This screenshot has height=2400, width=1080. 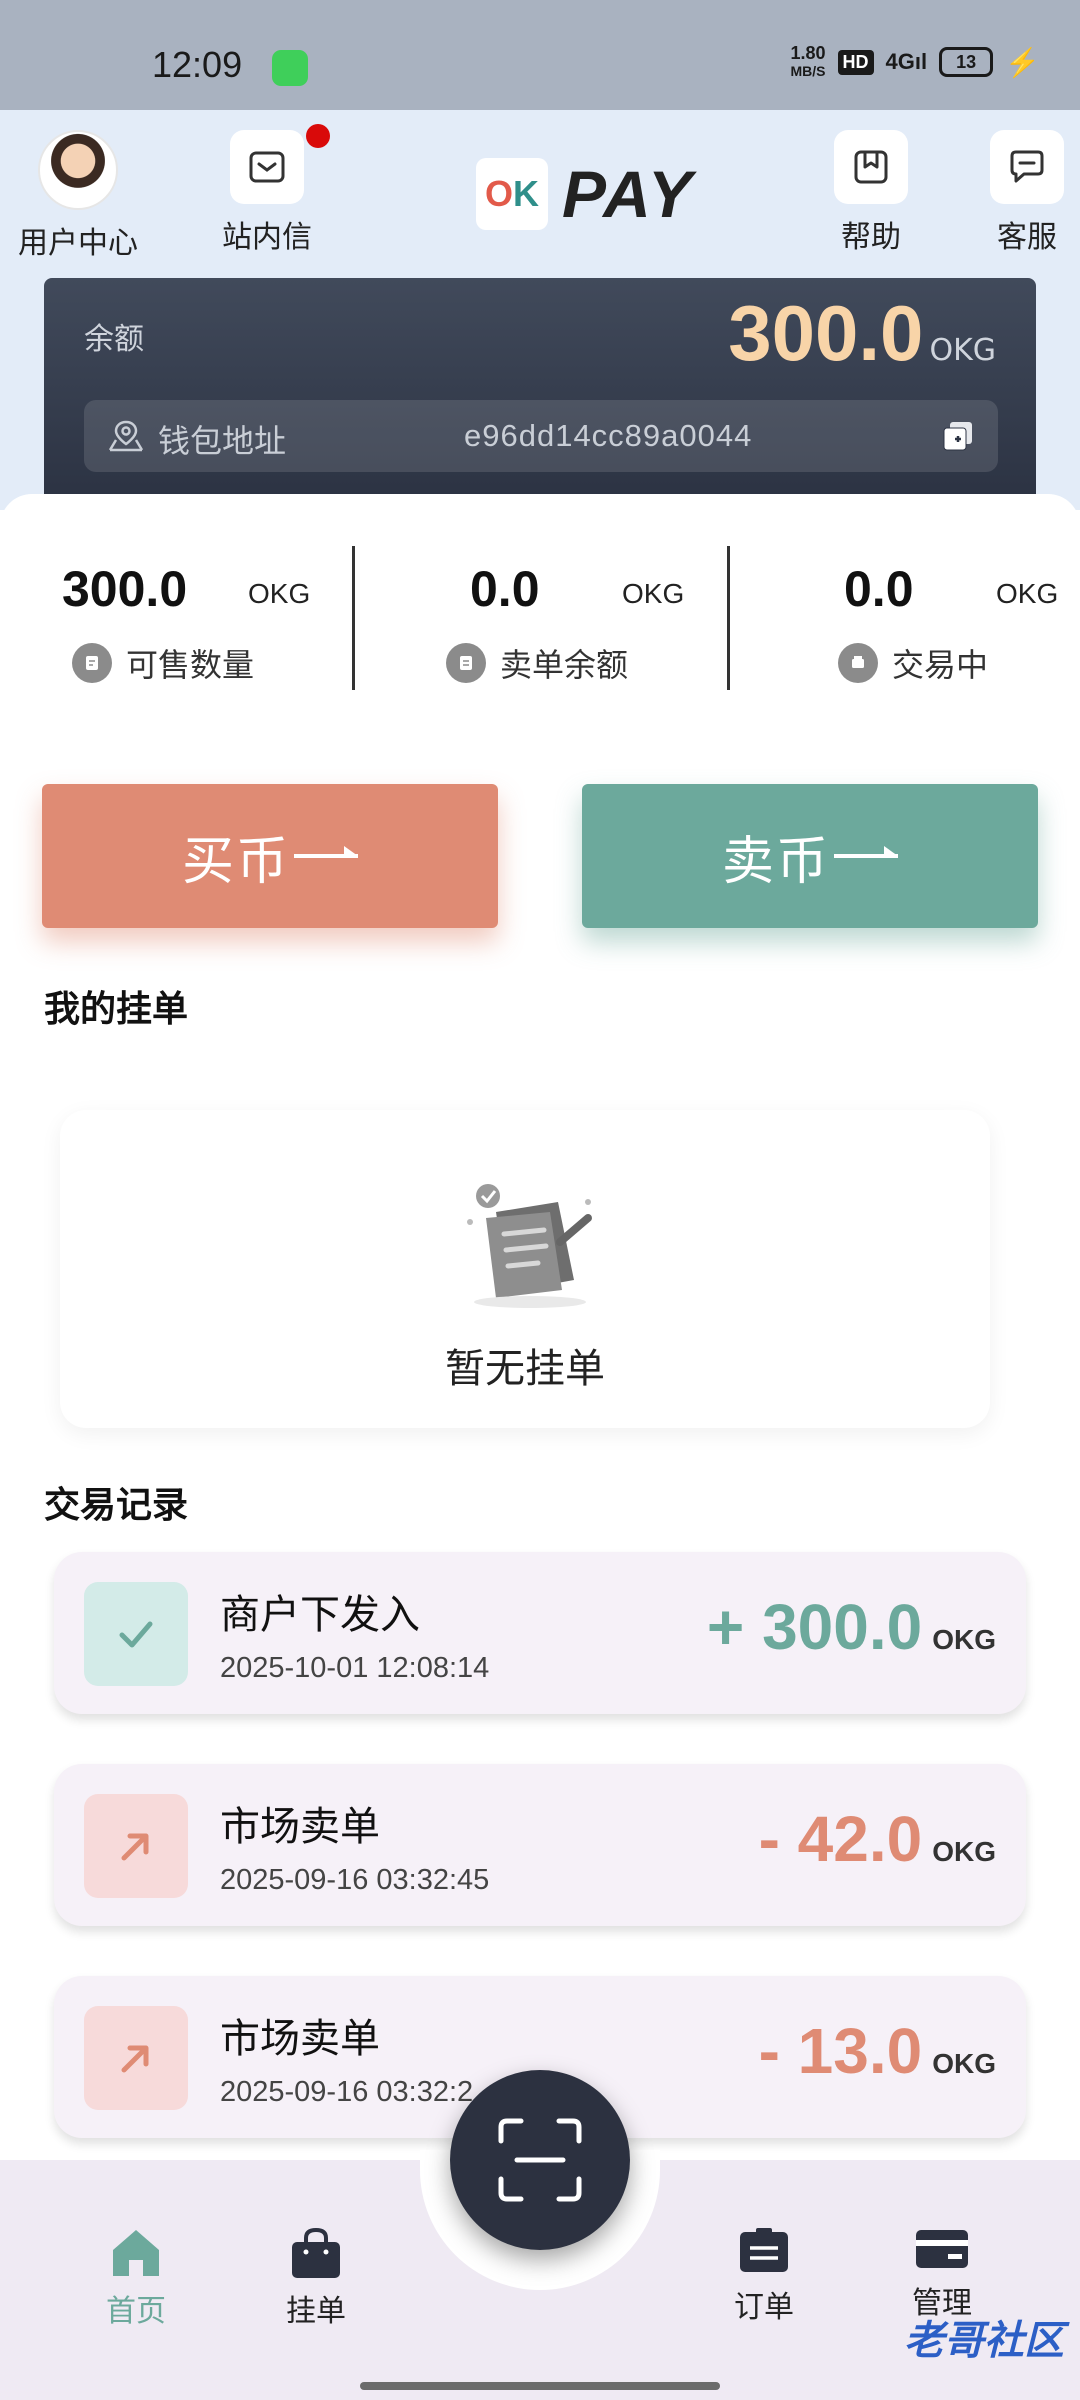 What do you see at coordinates (764, 2250) in the screenshot?
I see `clipboard-icon` at bounding box center [764, 2250].